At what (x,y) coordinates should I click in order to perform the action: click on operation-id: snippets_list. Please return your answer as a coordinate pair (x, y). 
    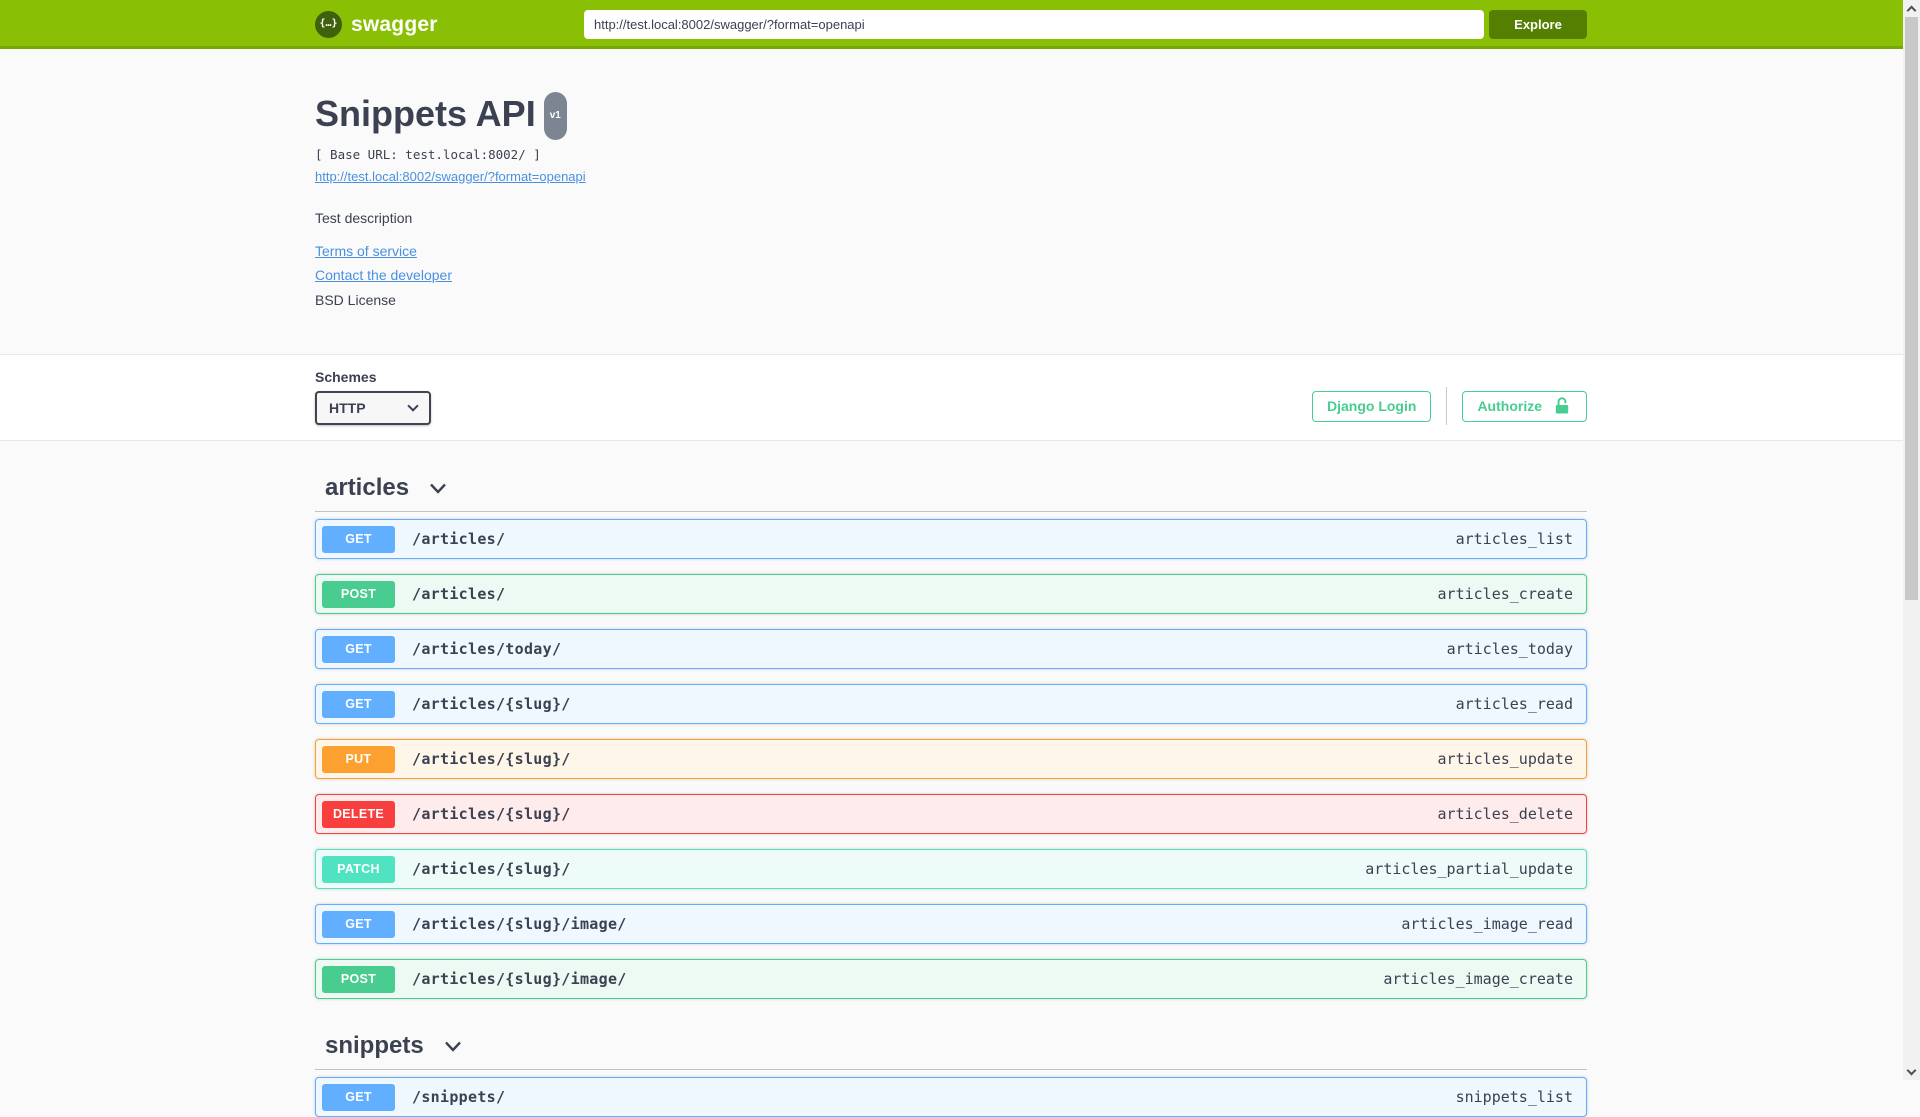
    Looking at the image, I should click on (1514, 1097).